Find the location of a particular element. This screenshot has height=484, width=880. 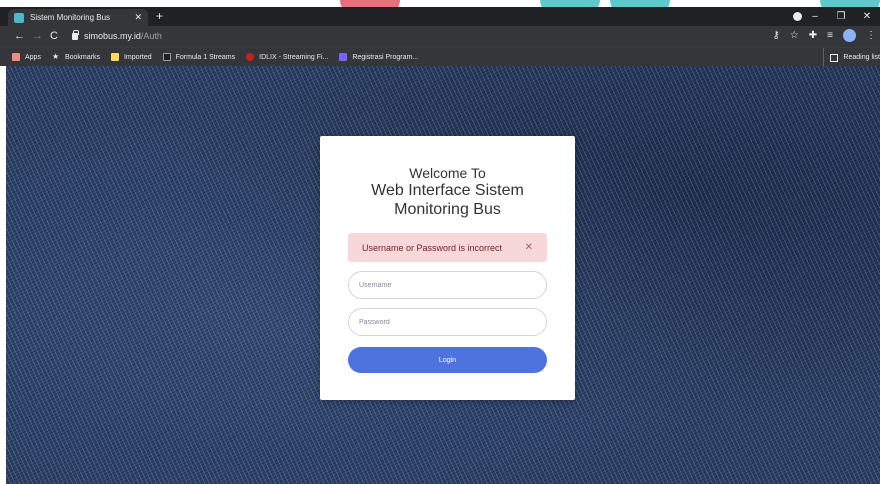

restore-icon: ❐ is located at coordinates (841, 16).